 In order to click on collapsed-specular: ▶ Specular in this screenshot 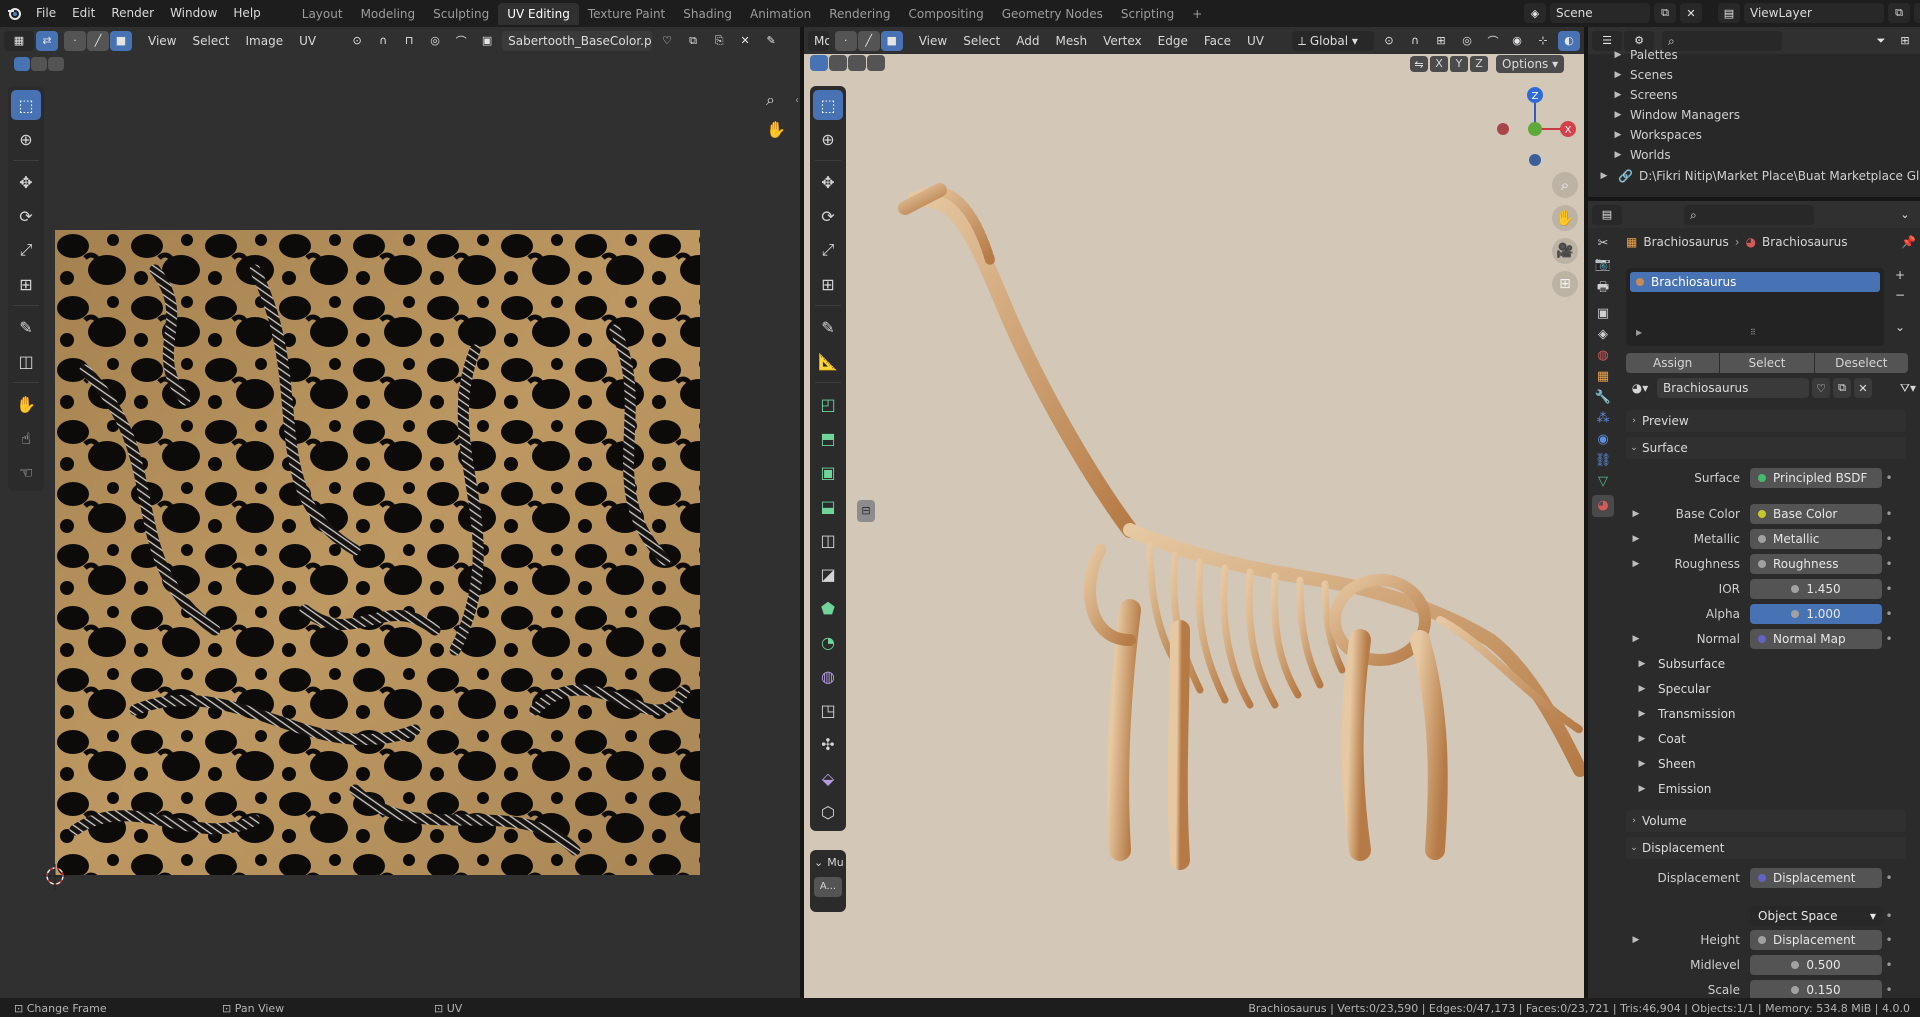, I will do `click(1774, 689)`.